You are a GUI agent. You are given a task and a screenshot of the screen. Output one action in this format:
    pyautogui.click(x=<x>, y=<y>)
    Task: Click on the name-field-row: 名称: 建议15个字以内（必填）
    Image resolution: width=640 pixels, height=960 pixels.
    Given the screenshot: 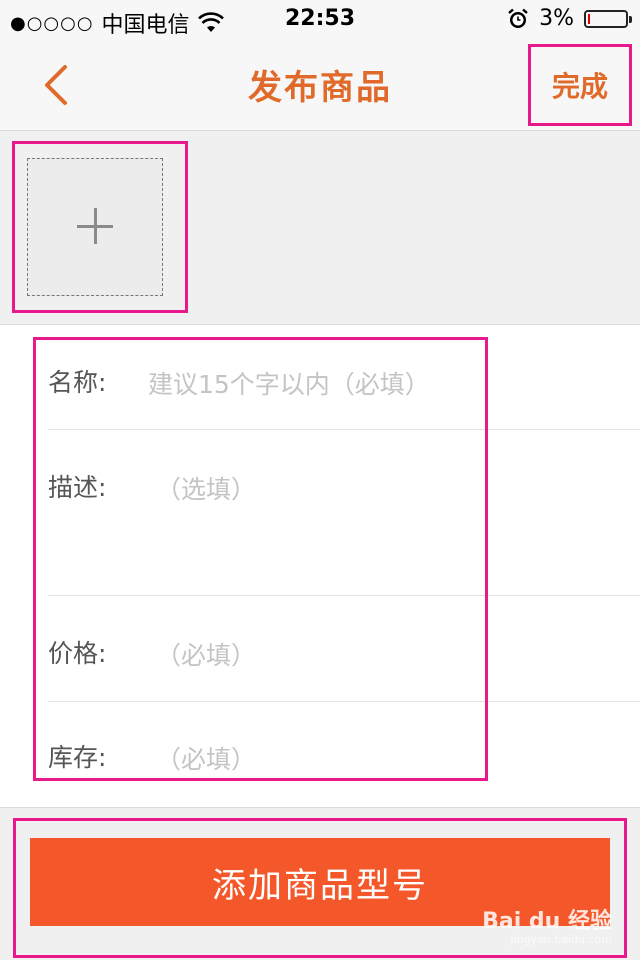 What is the action you would take?
    pyautogui.click(x=344, y=377)
    